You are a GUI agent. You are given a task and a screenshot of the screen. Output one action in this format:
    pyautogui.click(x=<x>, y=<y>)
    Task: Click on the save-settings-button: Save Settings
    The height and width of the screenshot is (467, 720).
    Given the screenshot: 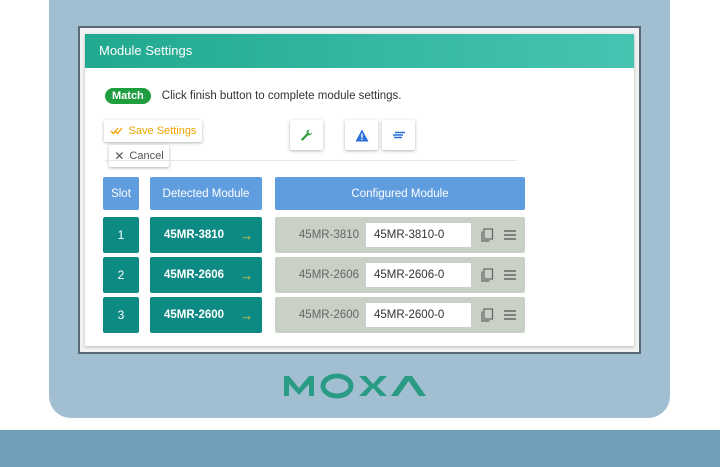 What is the action you would take?
    pyautogui.click(x=153, y=131)
    